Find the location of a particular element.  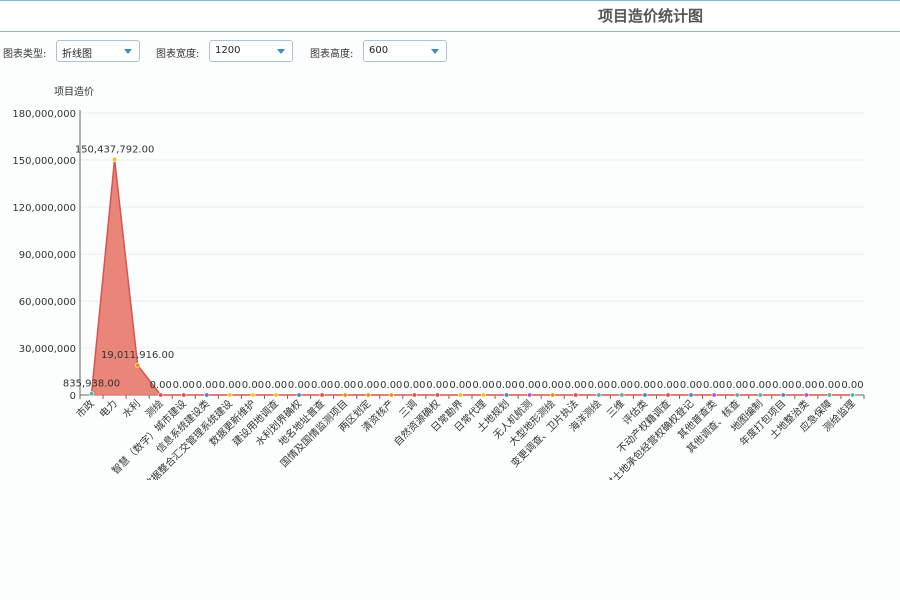

y-tick-label: 90,000,000 is located at coordinates (47, 255).